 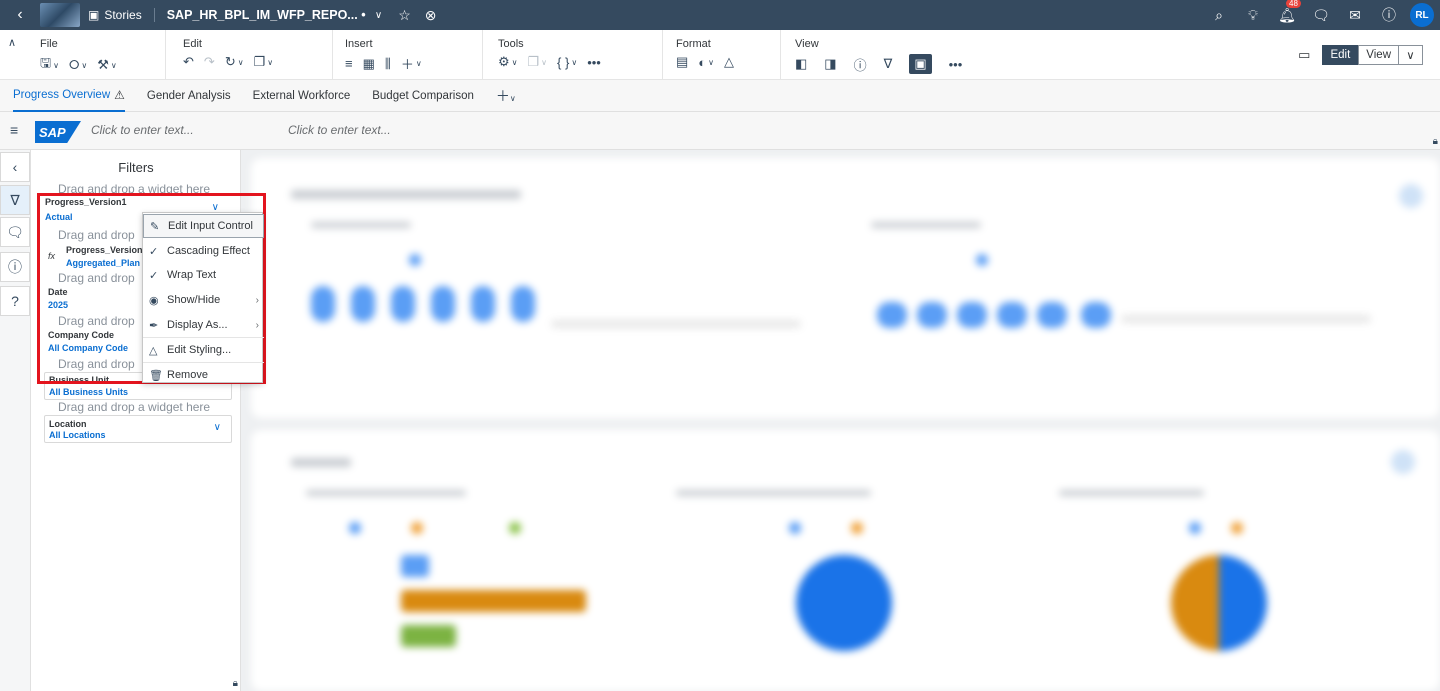 What do you see at coordinates (920, 64) in the screenshot?
I see `design-panel-icon: ▣` at bounding box center [920, 64].